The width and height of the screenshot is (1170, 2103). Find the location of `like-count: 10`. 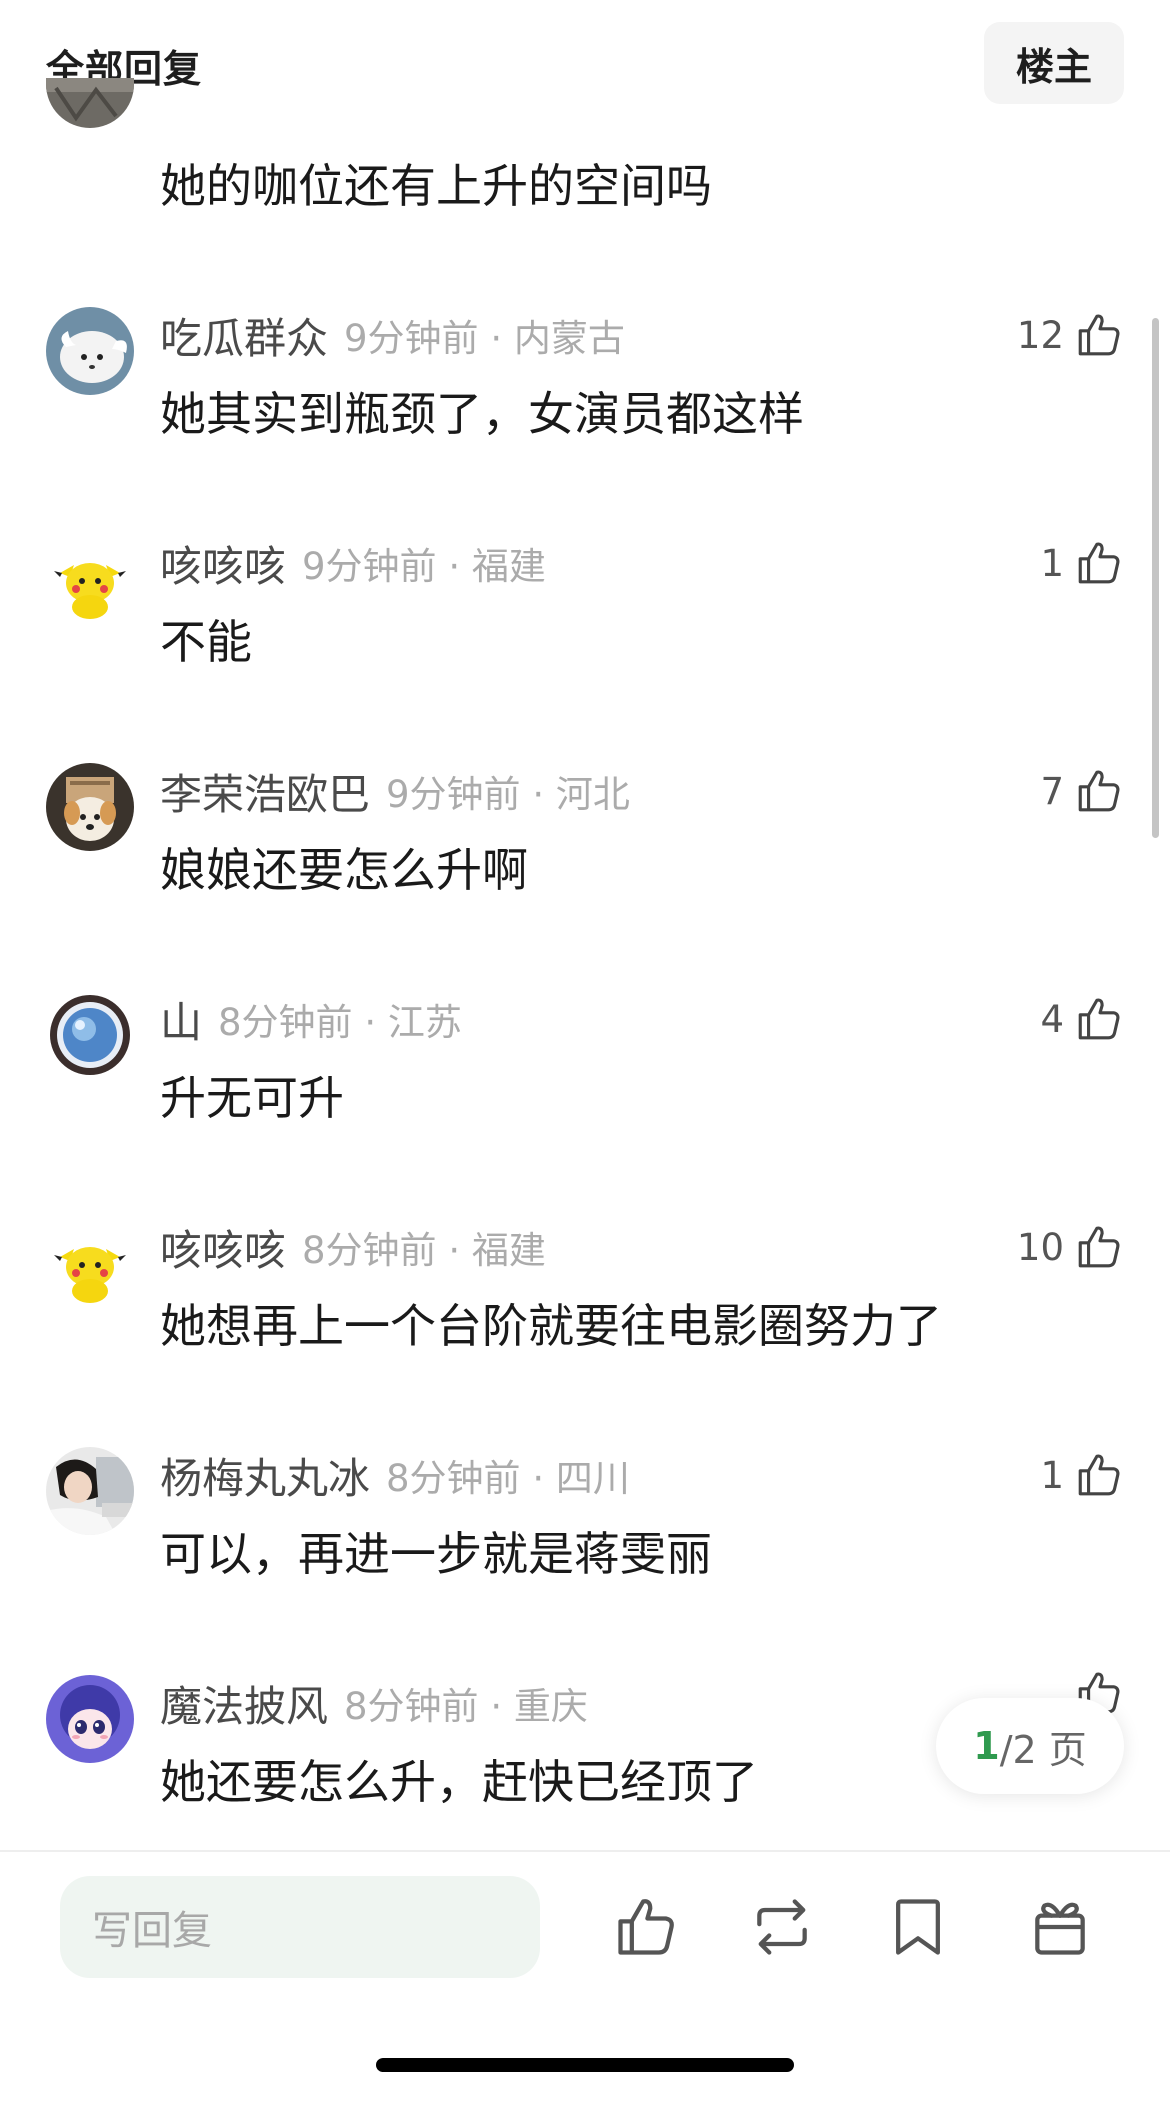

like-count: 10 is located at coordinates (1040, 1247).